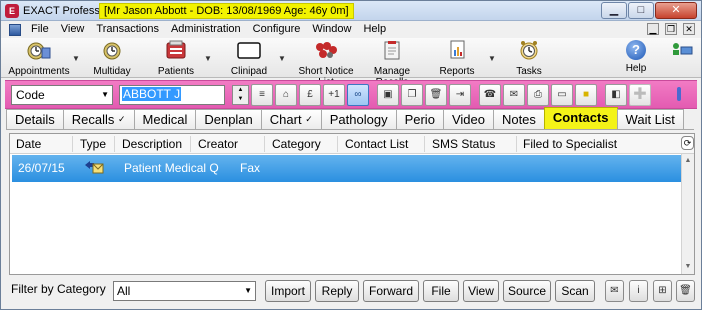 This screenshot has width=702, height=310. What do you see at coordinates (391, 291) in the screenshot?
I see `forward-button: Forward` at bounding box center [391, 291].